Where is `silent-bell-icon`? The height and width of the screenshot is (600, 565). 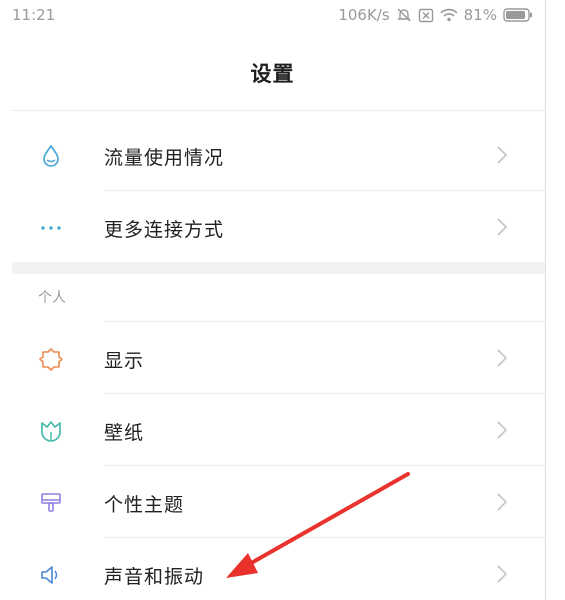
silent-bell-icon is located at coordinates (404, 15).